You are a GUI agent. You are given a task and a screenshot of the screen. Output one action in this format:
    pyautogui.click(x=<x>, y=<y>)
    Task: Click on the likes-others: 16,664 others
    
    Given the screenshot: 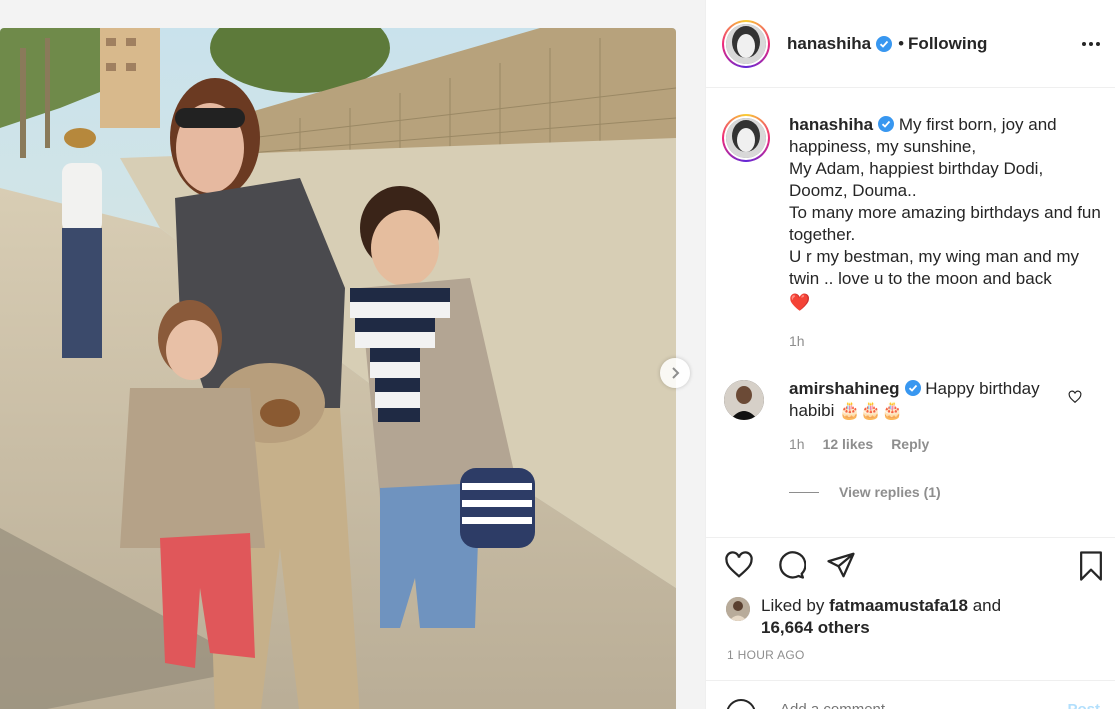 What is the action you would take?
    pyautogui.click(x=815, y=627)
    